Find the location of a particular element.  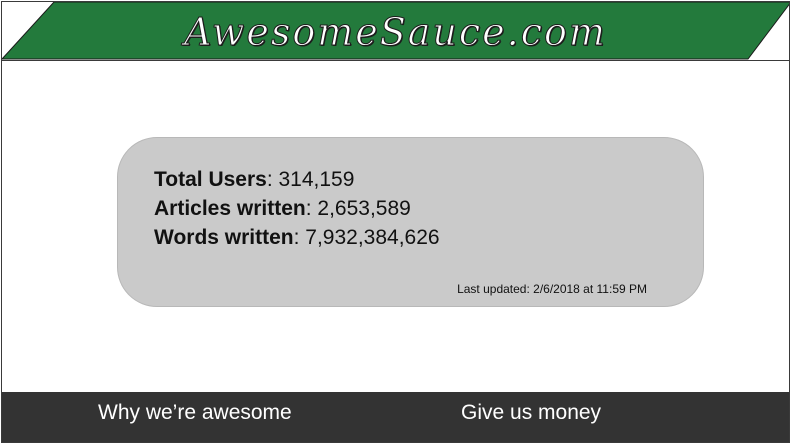

words-written-stat: Words written: 7,932,384,626 is located at coordinates (297, 238).